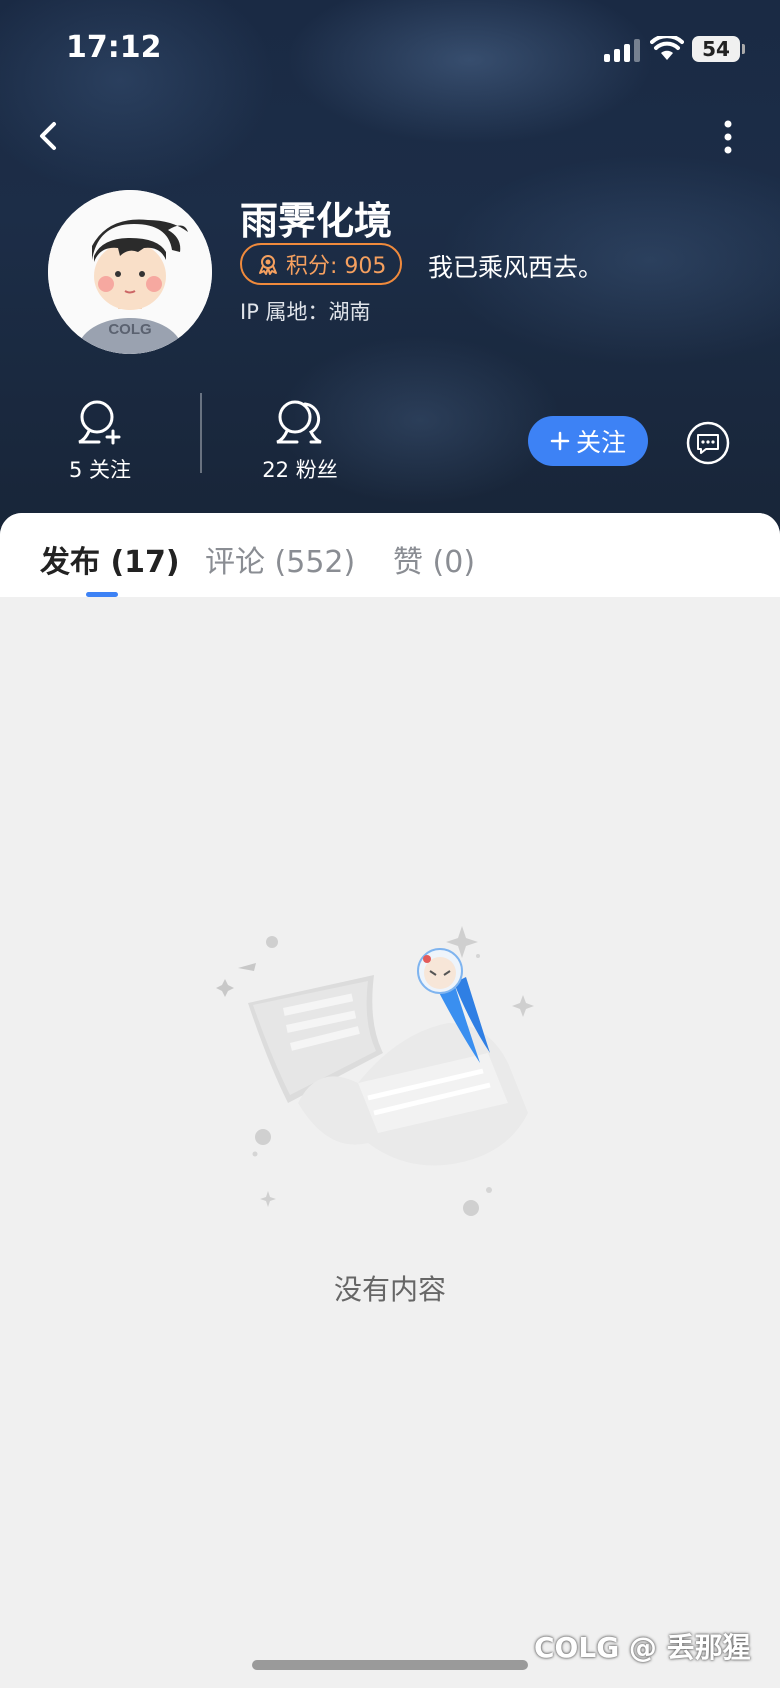 The image size is (780, 1688). Describe the element at coordinates (516, 267) in the screenshot. I see `signature: 我已乘风西去。` at that location.